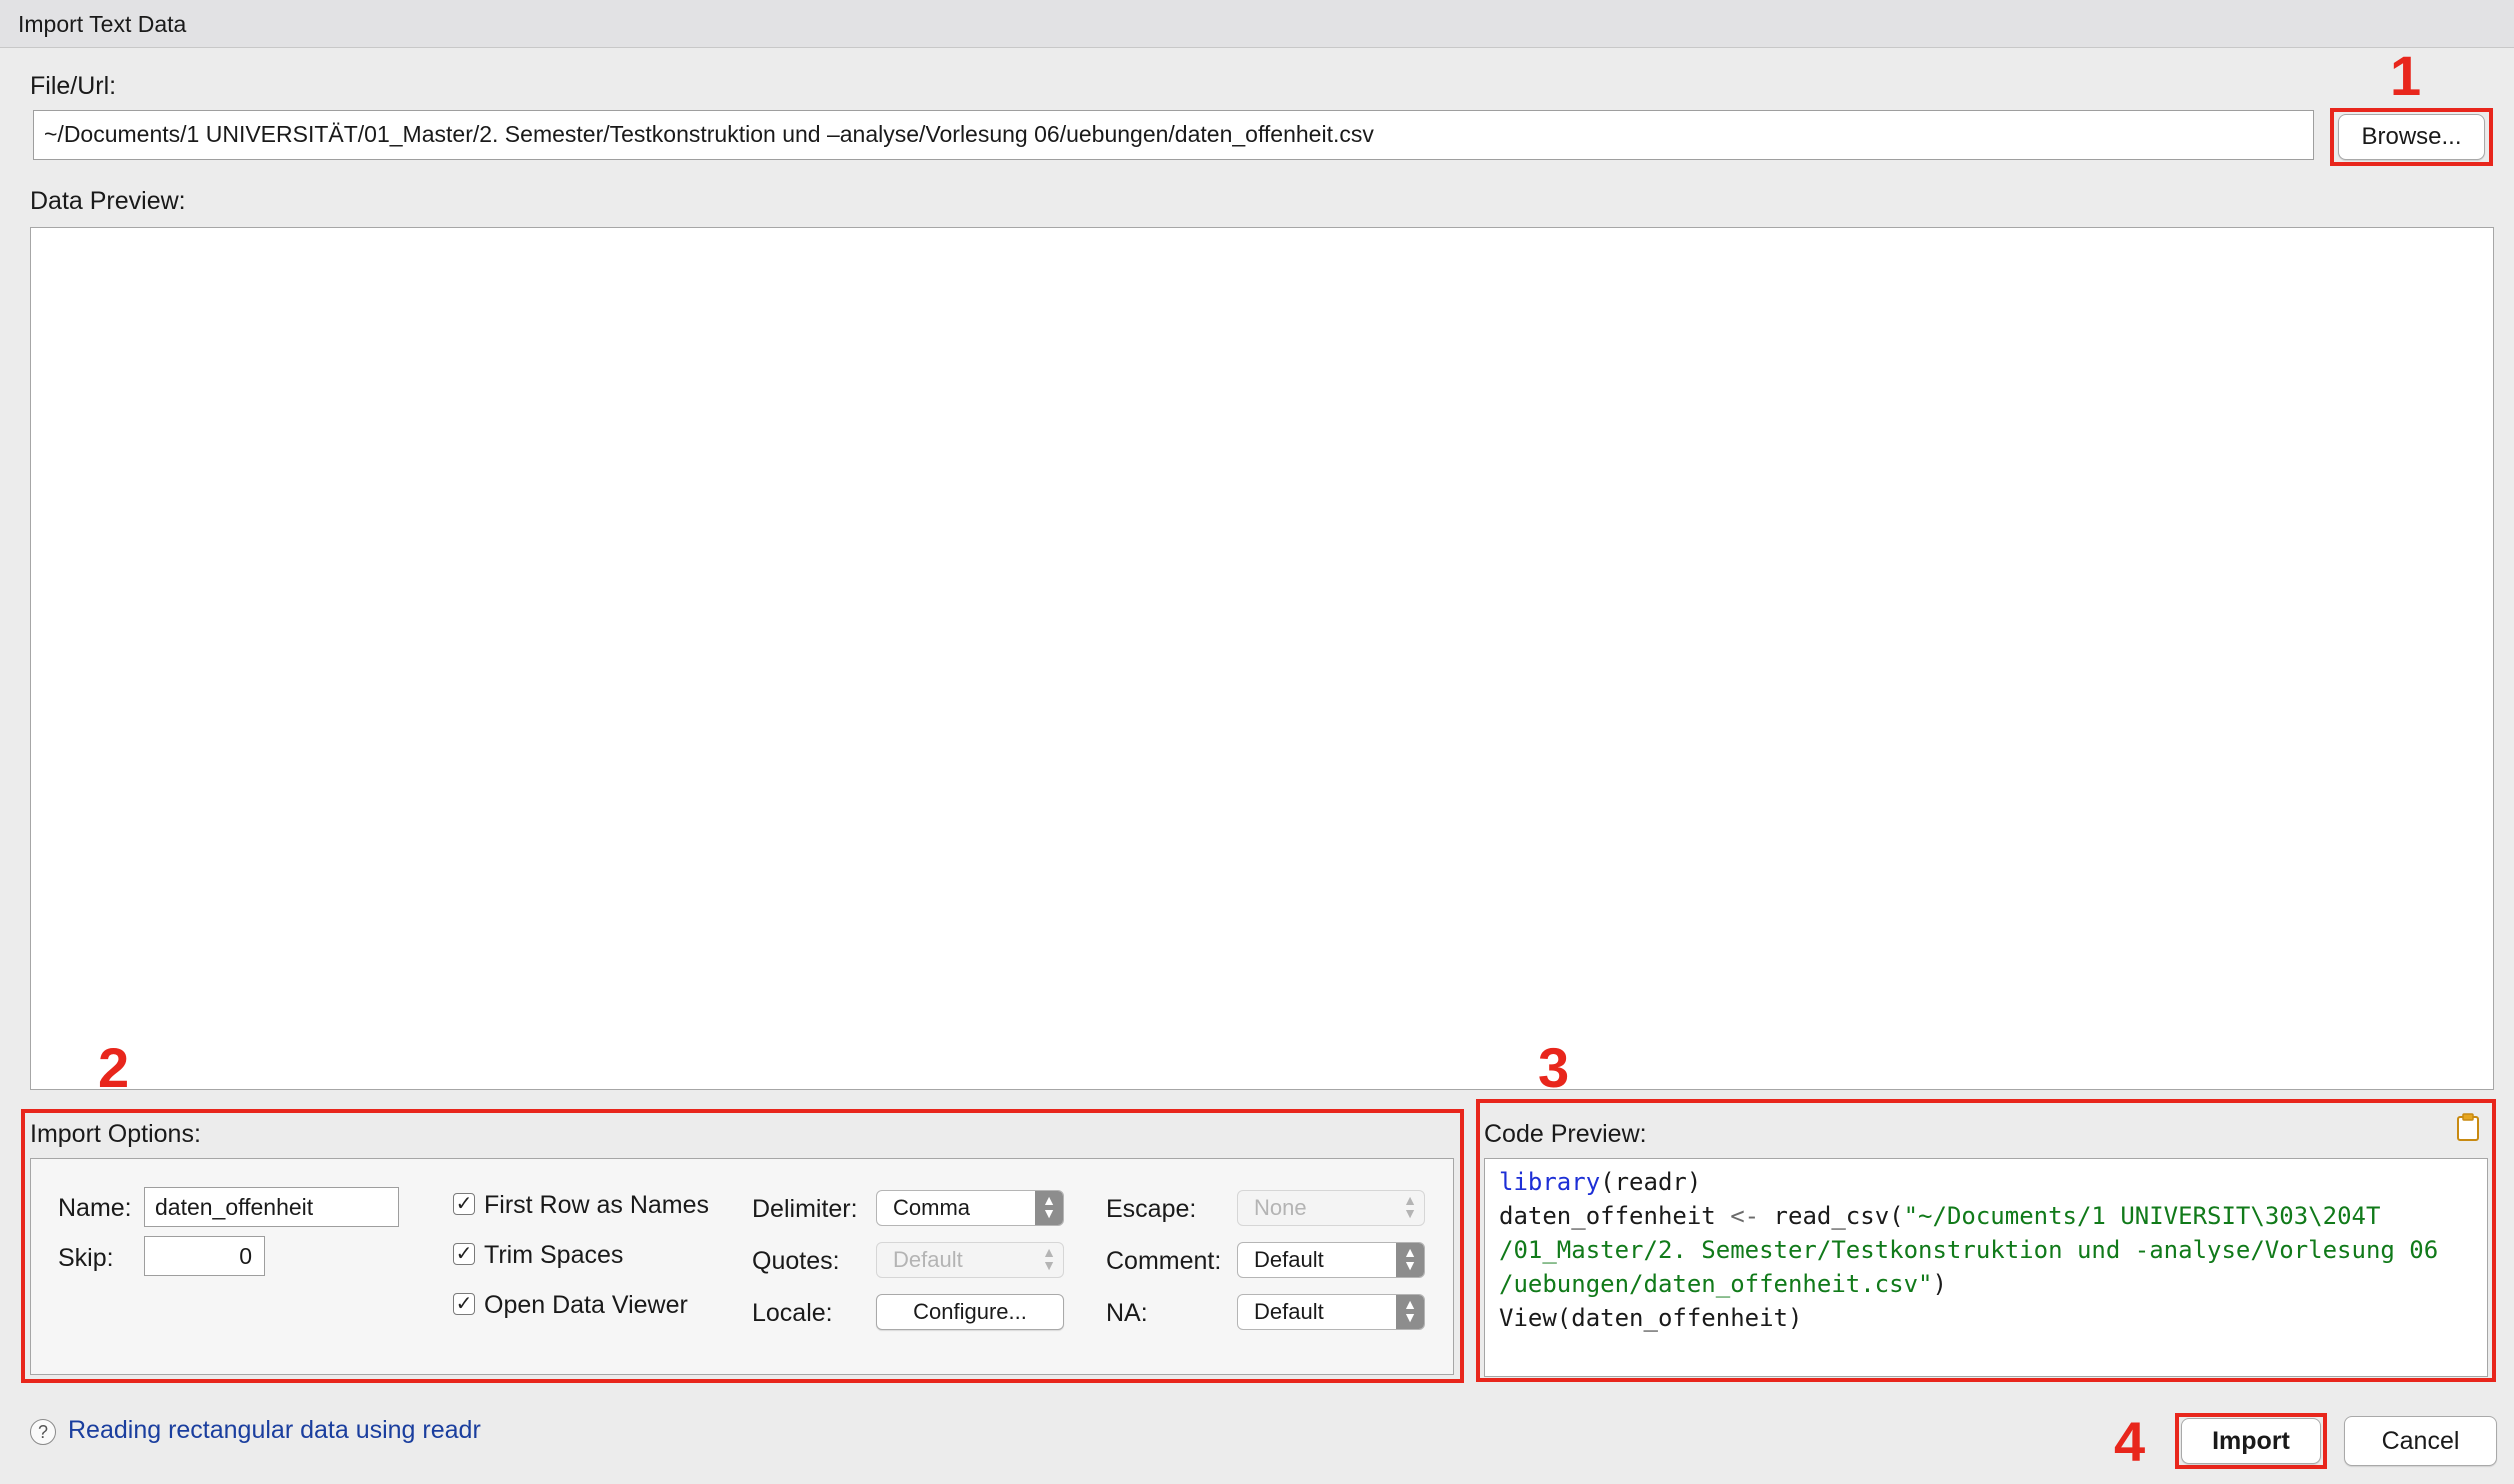 The height and width of the screenshot is (1484, 2514). I want to click on code-line-1-rest: (readr), so click(1651, 1182).